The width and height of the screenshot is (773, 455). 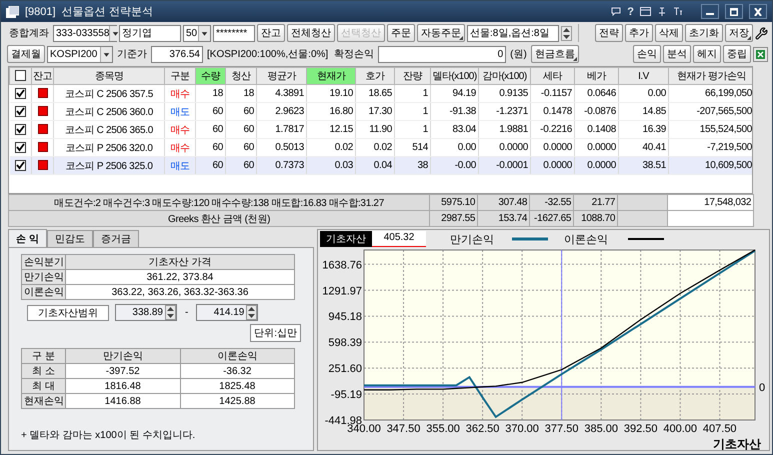 I want to click on table-row: 코스피 P 2506 320.0 매수 60 60 0.5013 0.02 0.02 514 0.00 0.0000 0.0000 0.0000 40.41 -7,219,500, so click(x=381, y=147).